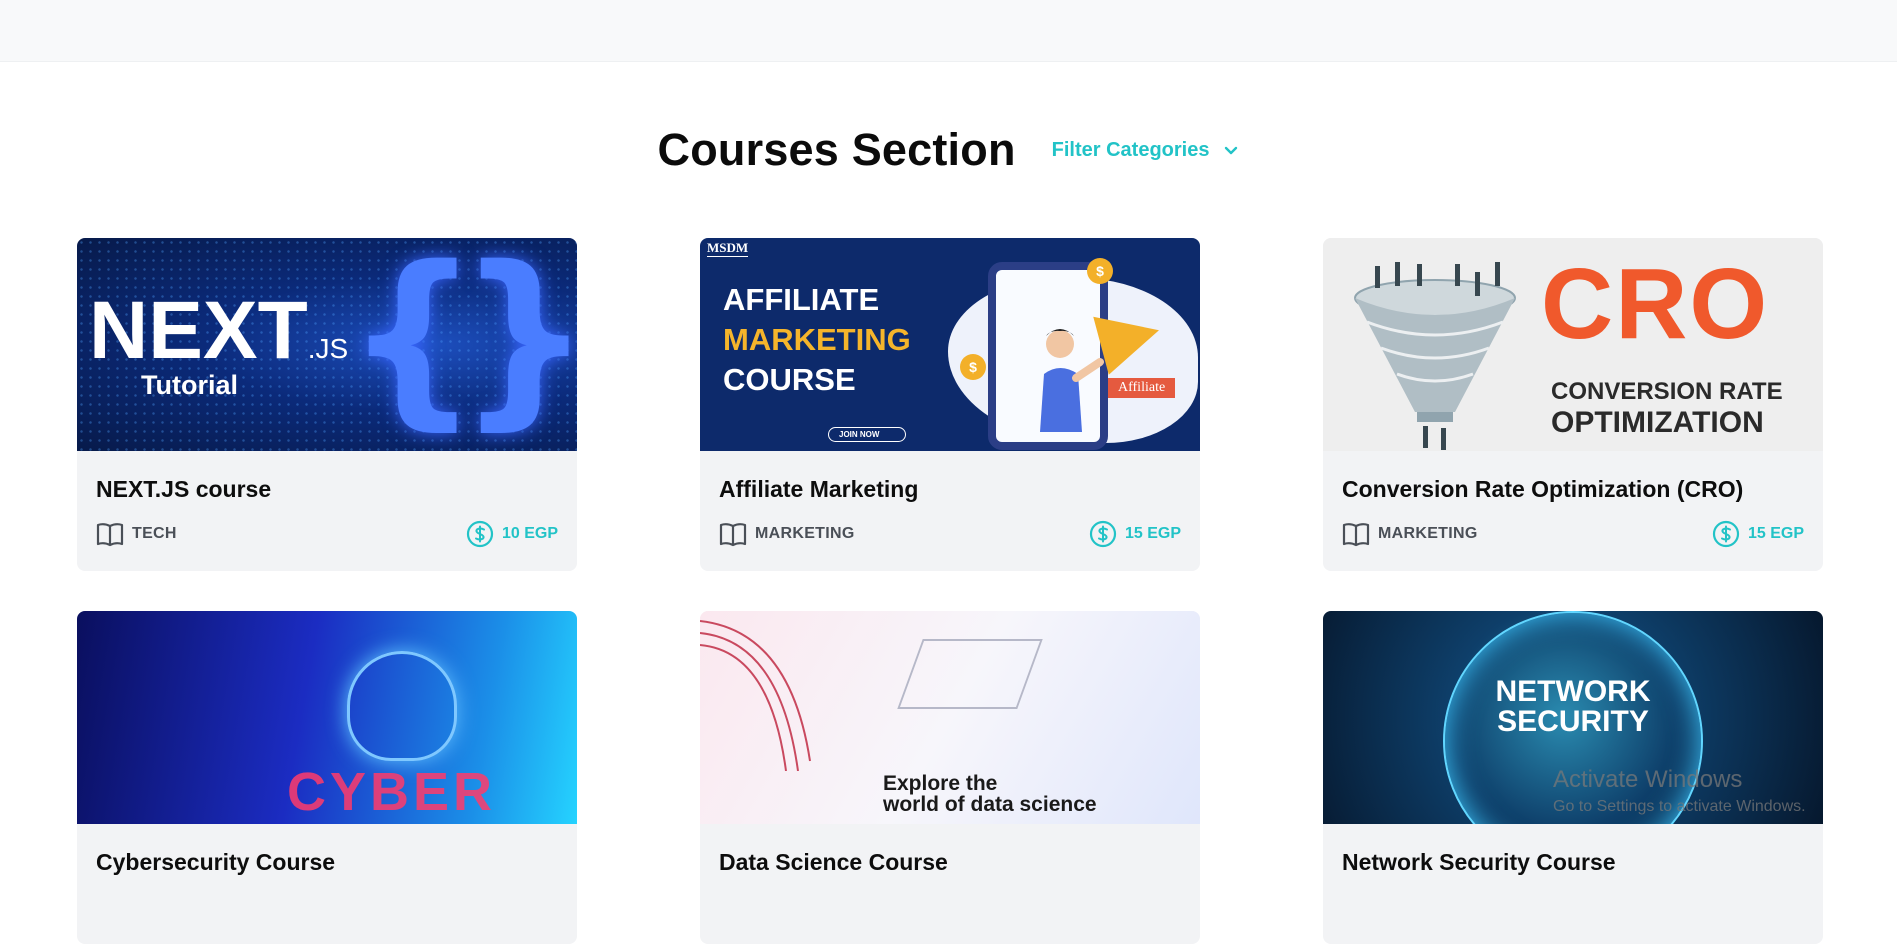  Describe the element at coordinates (1657, 422) in the screenshot. I see `thumbnail-subtitle: OPTIMIZATION` at that location.